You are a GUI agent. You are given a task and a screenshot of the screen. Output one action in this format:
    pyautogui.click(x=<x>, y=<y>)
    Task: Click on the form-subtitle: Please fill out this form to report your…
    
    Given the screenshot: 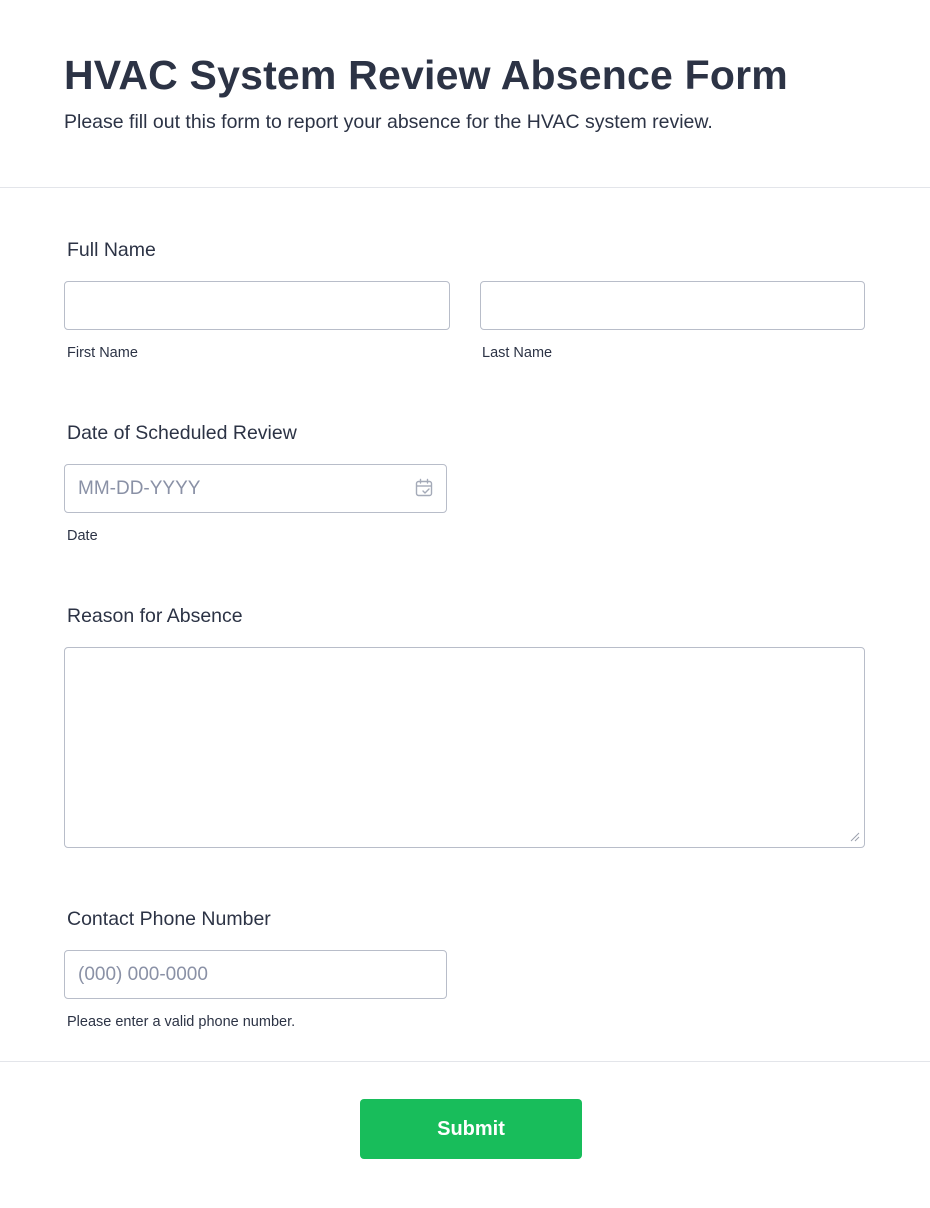 What is the action you would take?
    pyautogui.click(x=388, y=122)
    